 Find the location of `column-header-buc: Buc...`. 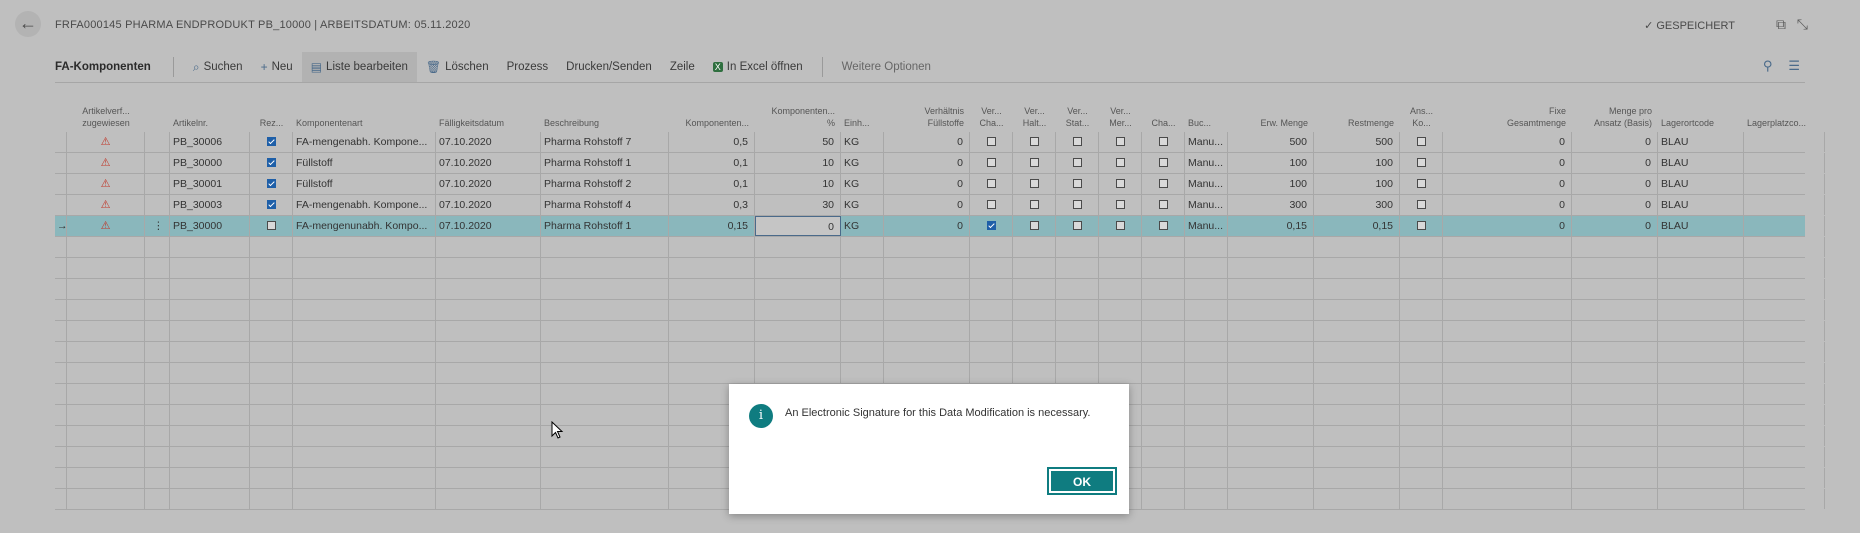

column-header-buc: Buc... is located at coordinates (1206, 115).